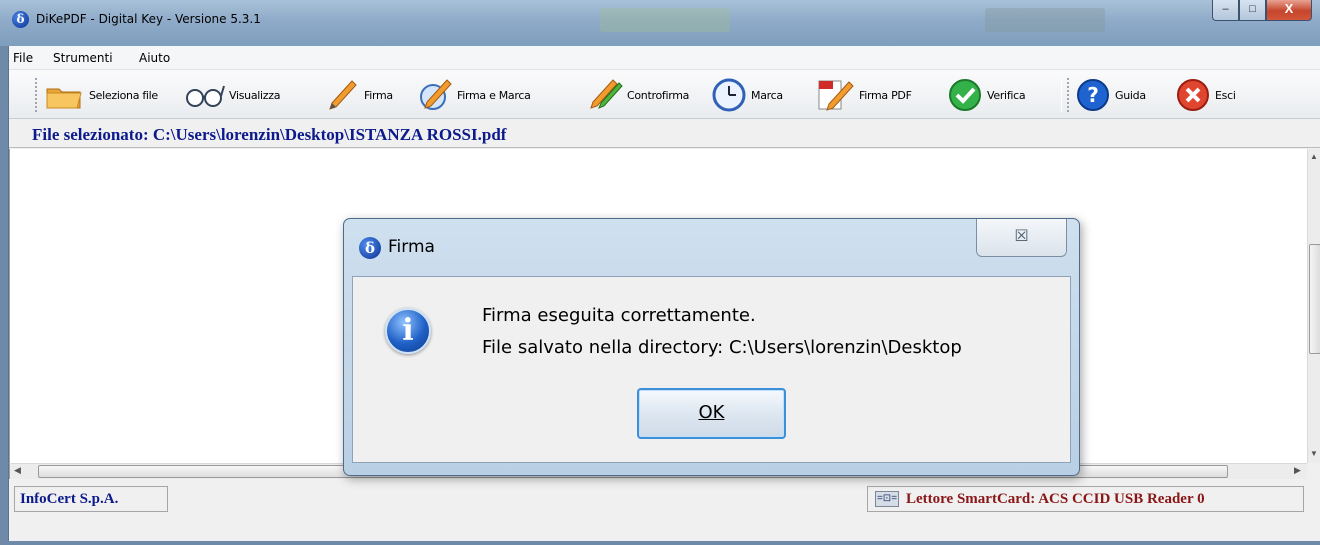 This screenshot has width=1320, height=545. I want to click on smartcard-reader-status: Lettore SmartCard: ACS CCID USB Reader 0, so click(1055, 499).